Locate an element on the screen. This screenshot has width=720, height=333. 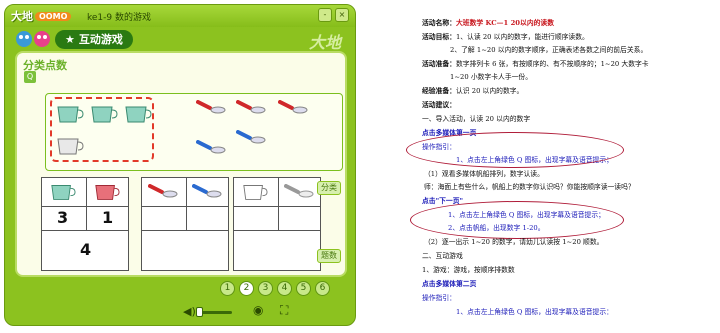
page-button-1: 1 is located at coordinates (227, 288).